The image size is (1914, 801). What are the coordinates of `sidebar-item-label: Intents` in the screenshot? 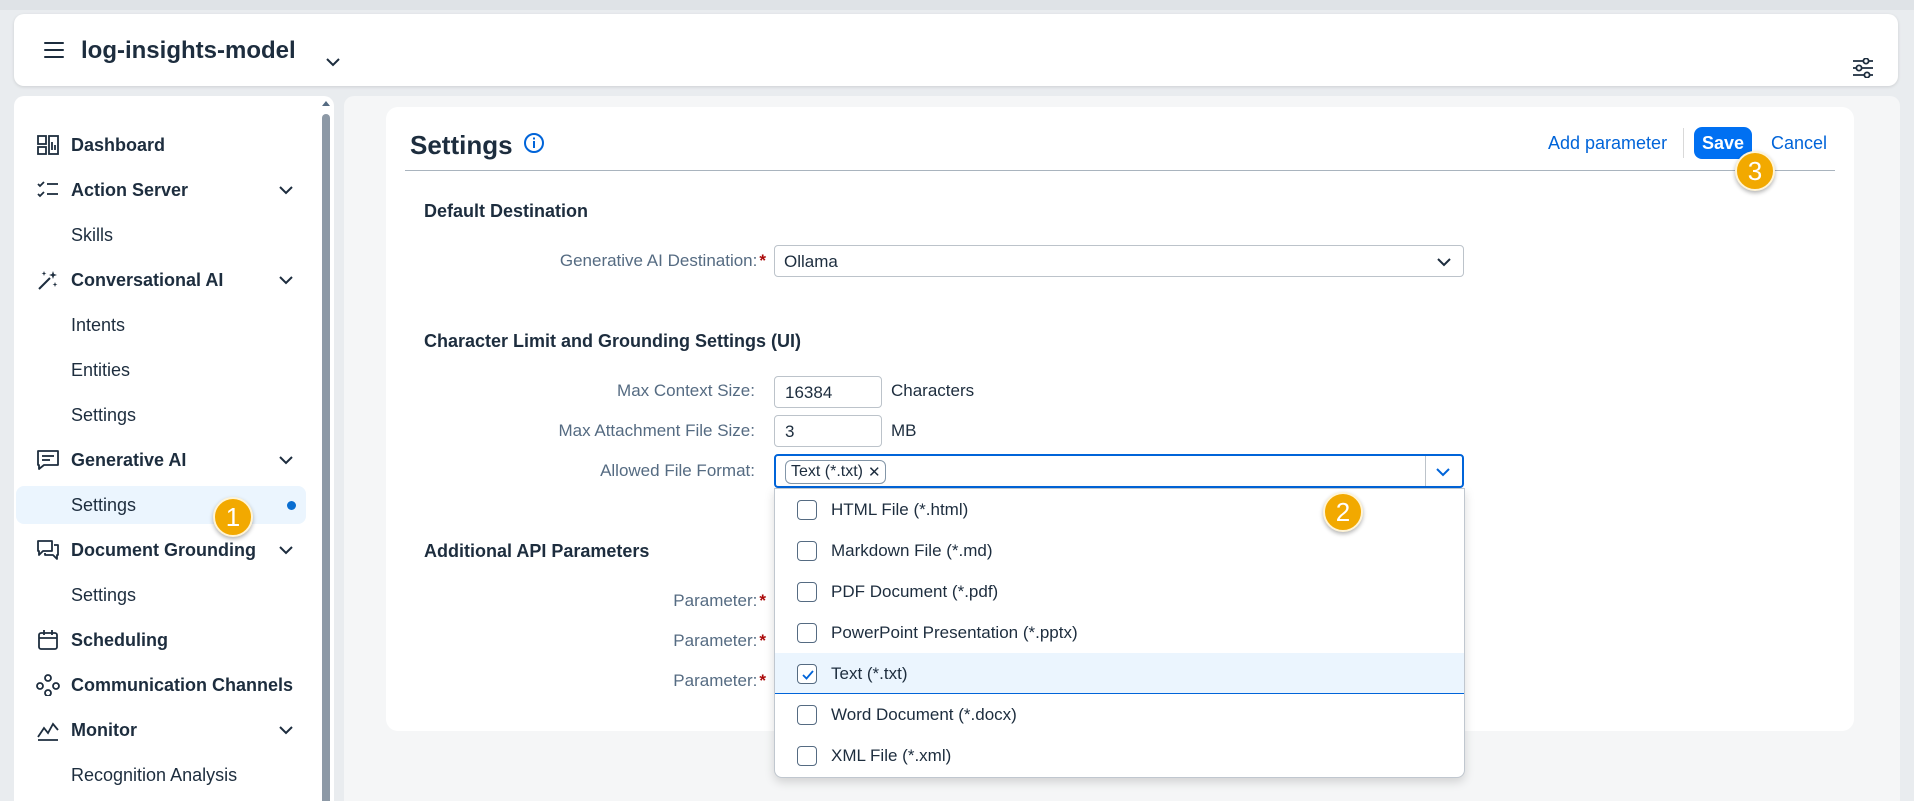 It's located at (98, 324).